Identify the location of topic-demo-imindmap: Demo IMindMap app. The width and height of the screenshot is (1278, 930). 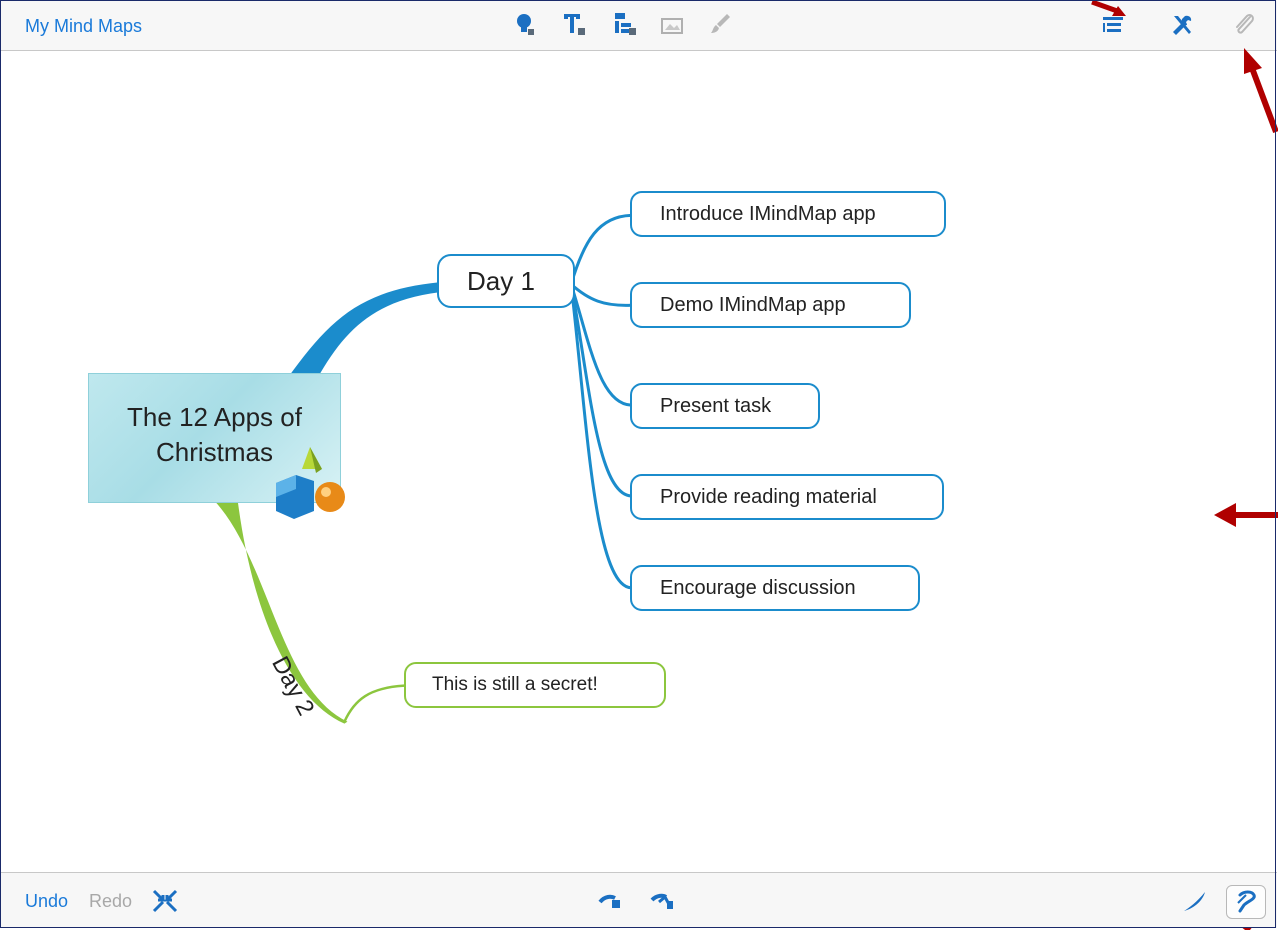
(770, 305).